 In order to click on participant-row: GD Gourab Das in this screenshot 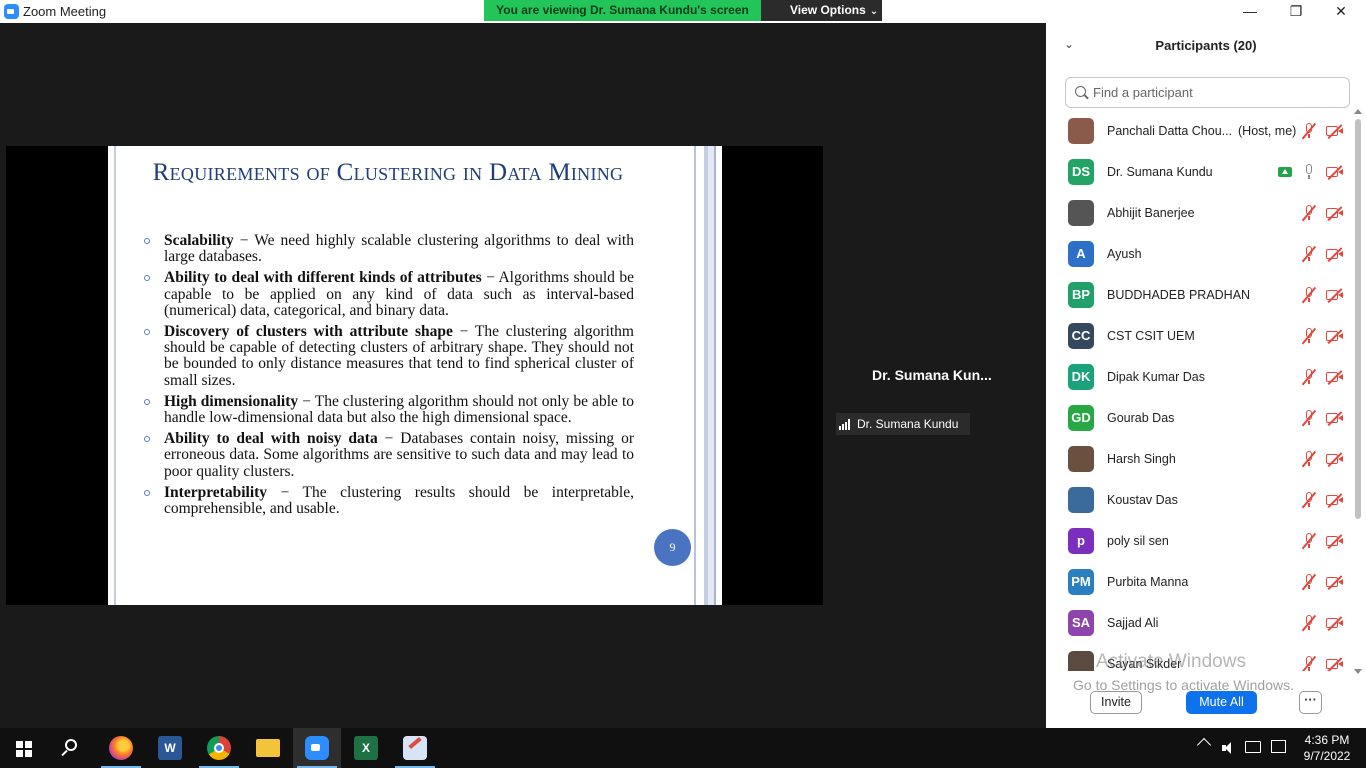, I will do `click(1201, 418)`.